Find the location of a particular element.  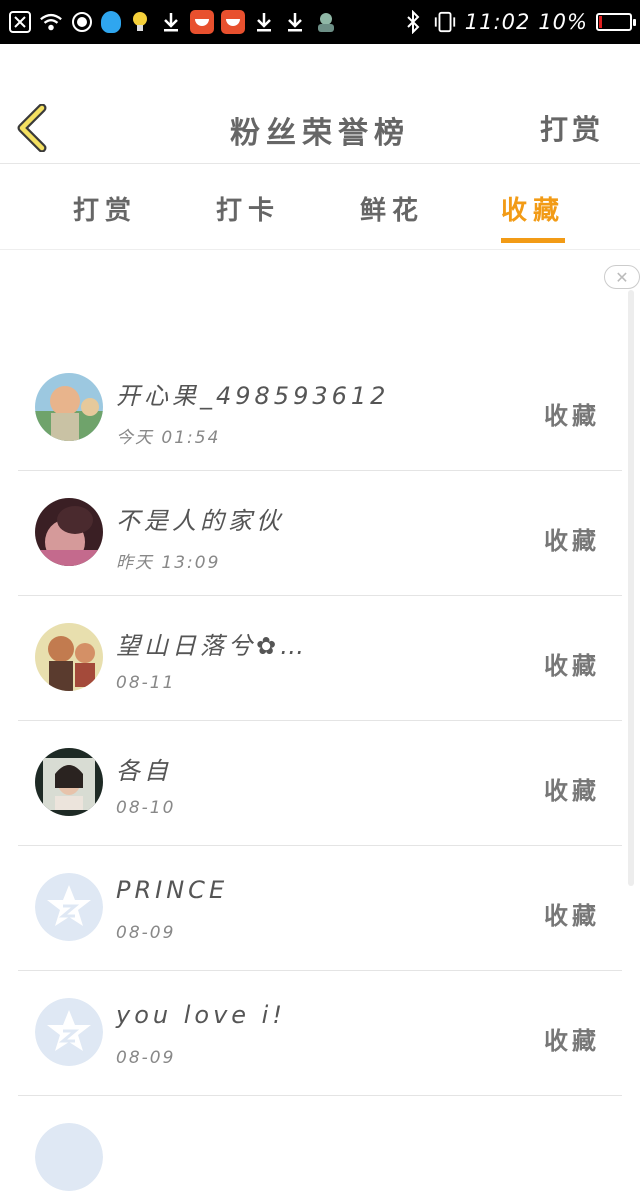

close-icon: ✕ is located at coordinates (622, 277).